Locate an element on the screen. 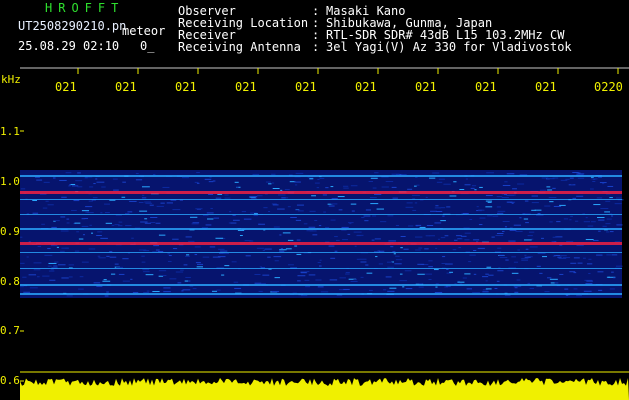  time-tick-label: 021 is located at coordinates (246, 87).